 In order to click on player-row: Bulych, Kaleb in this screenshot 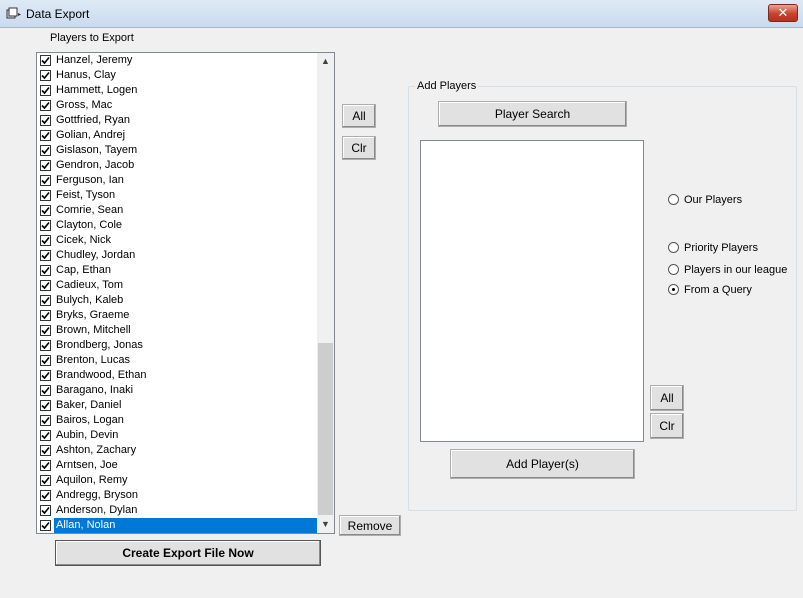, I will do `click(177, 300)`.